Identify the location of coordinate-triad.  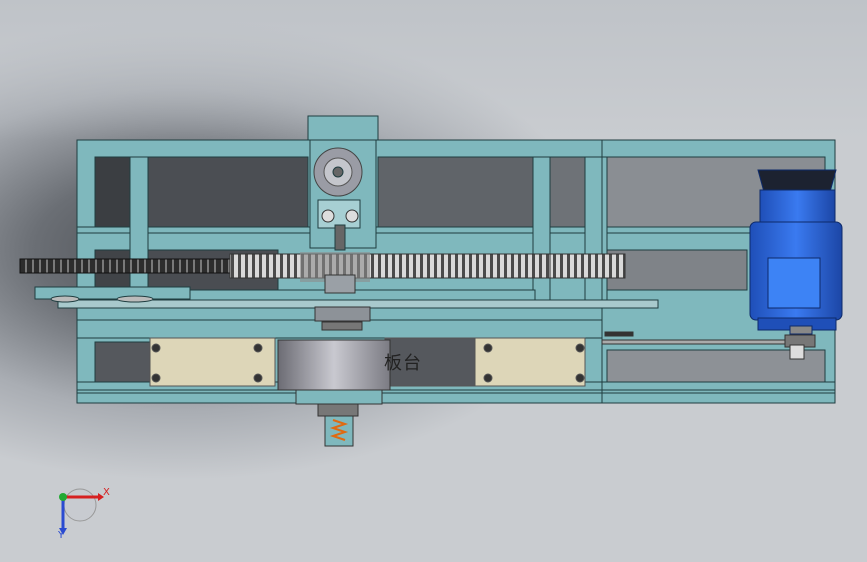
(81, 511).